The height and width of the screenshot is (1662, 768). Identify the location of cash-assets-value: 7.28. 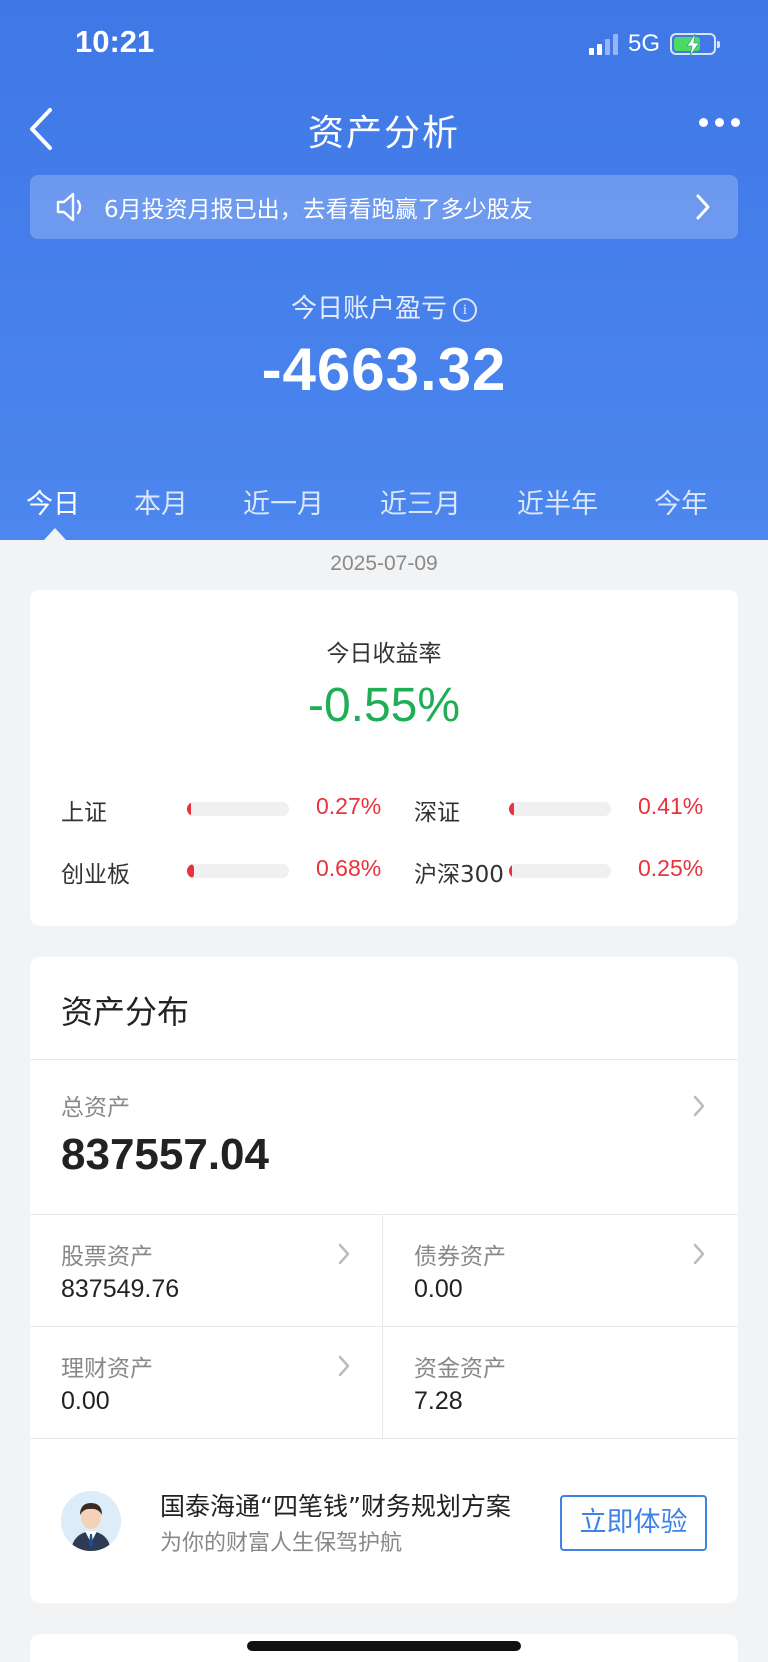
(438, 1401).